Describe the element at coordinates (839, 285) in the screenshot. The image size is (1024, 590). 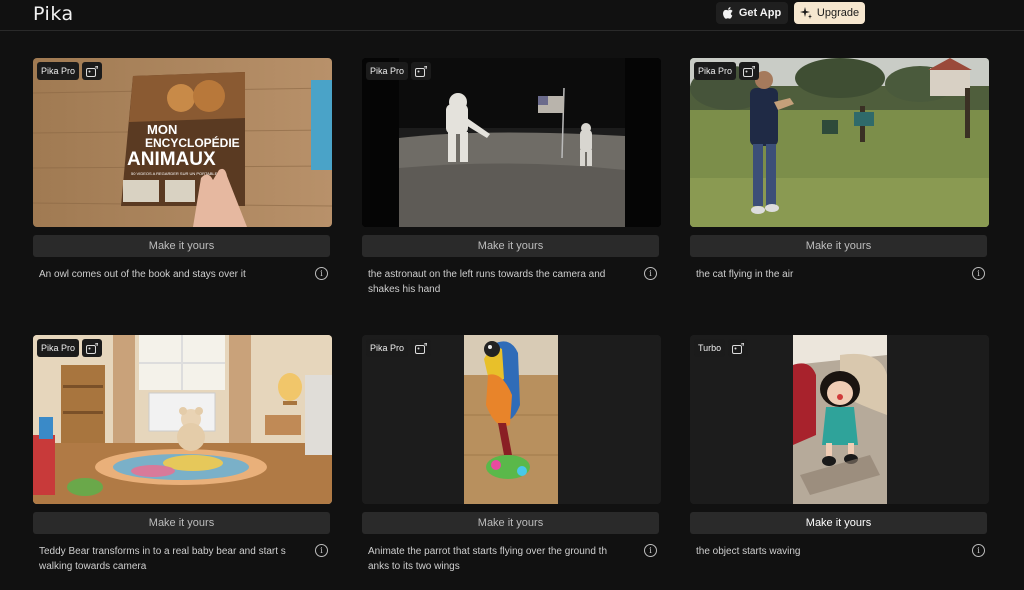
I see `prompt-row: the cat flying in the air i` at that location.